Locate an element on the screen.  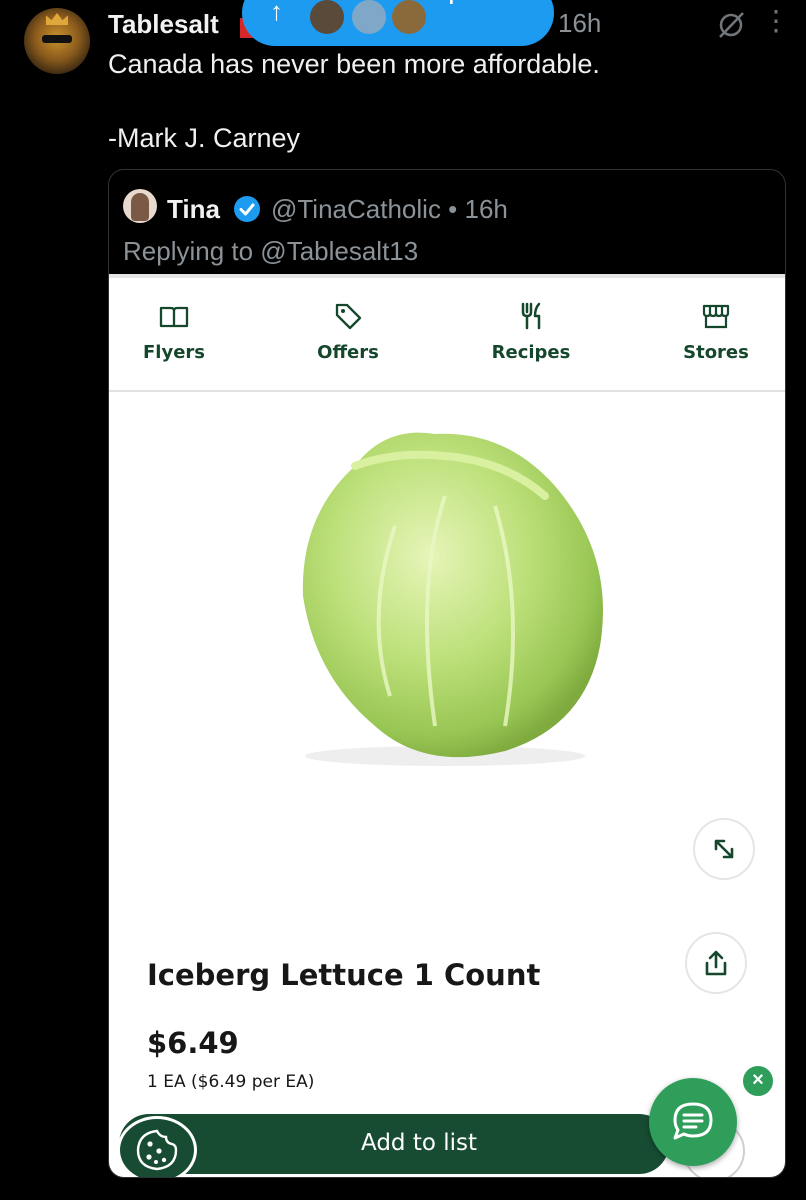
lettuce-image is located at coordinates (452, 599).